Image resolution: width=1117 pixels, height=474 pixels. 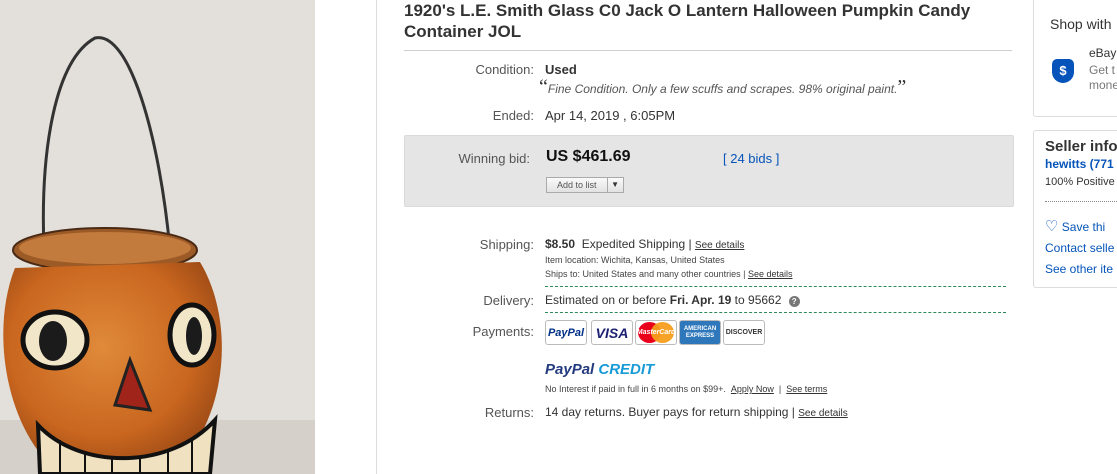 I want to click on column-divider, so click(x=376, y=237).